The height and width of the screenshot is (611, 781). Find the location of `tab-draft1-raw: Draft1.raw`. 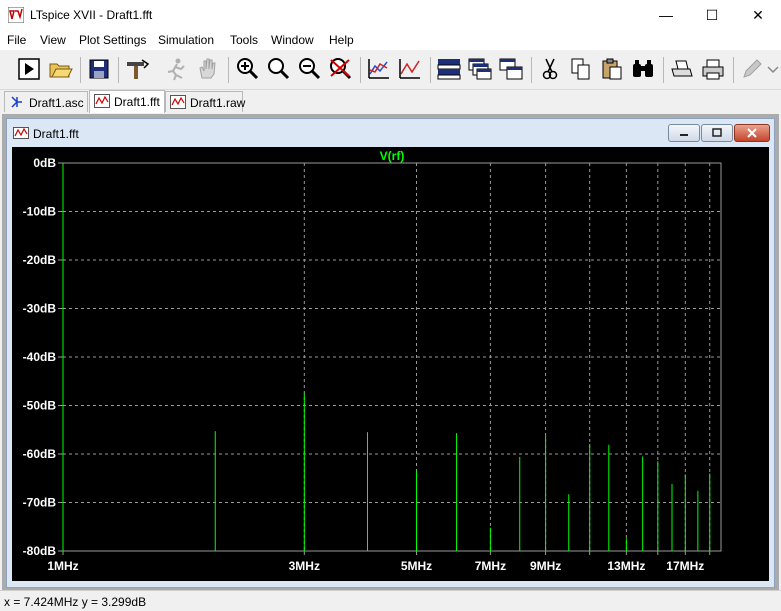

tab-draft1-raw: Draft1.raw is located at coordinates (205, 101).